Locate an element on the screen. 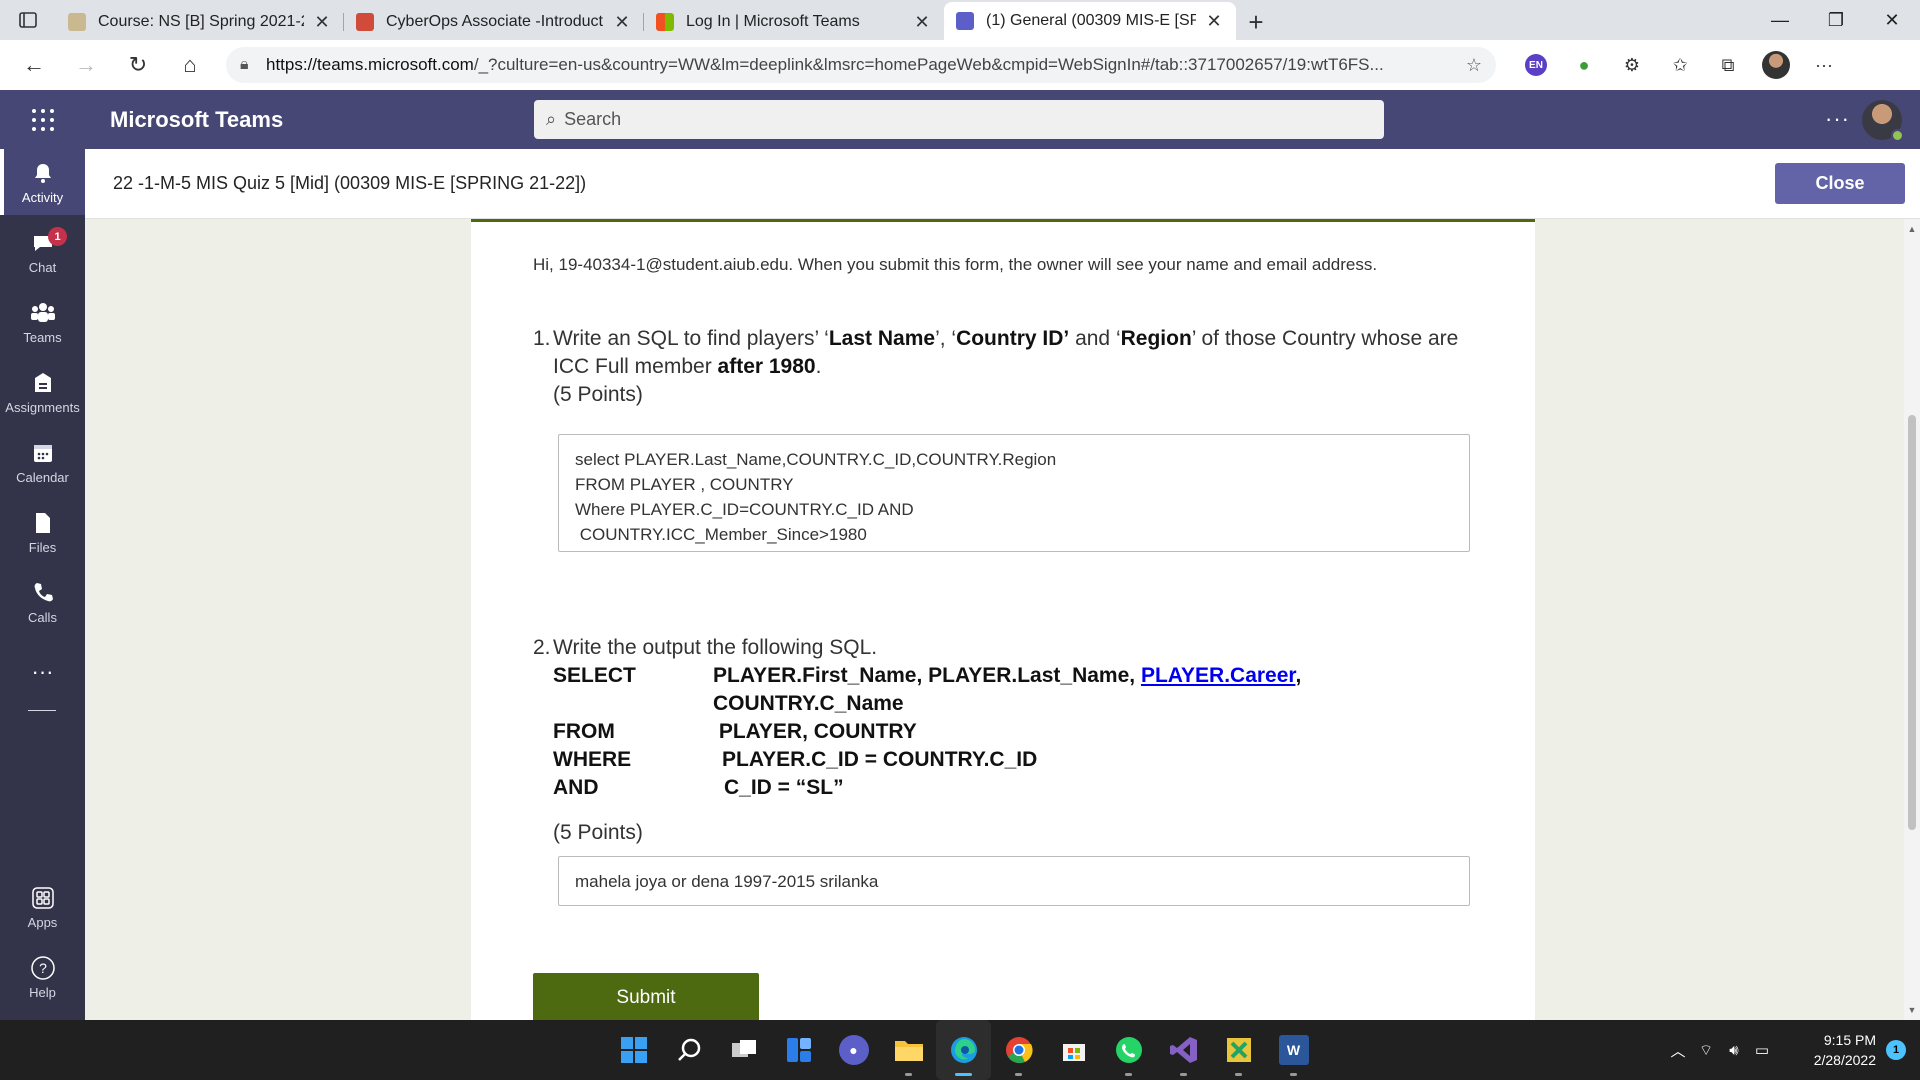 Image resolution: width=1920 pixels, height=1080 pixels. notification-badge: 1 is located at coordinates (1896, 1050).